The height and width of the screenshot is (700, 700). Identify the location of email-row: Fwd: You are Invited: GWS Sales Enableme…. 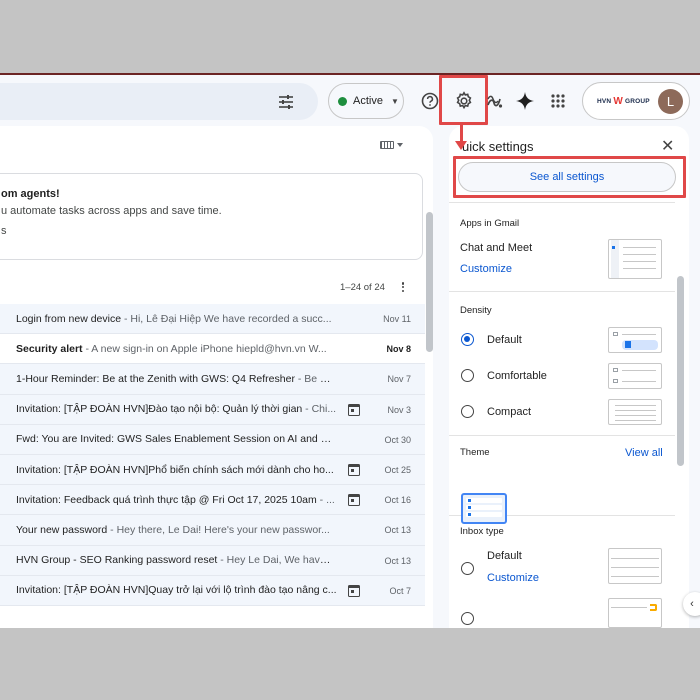
(212, 439).